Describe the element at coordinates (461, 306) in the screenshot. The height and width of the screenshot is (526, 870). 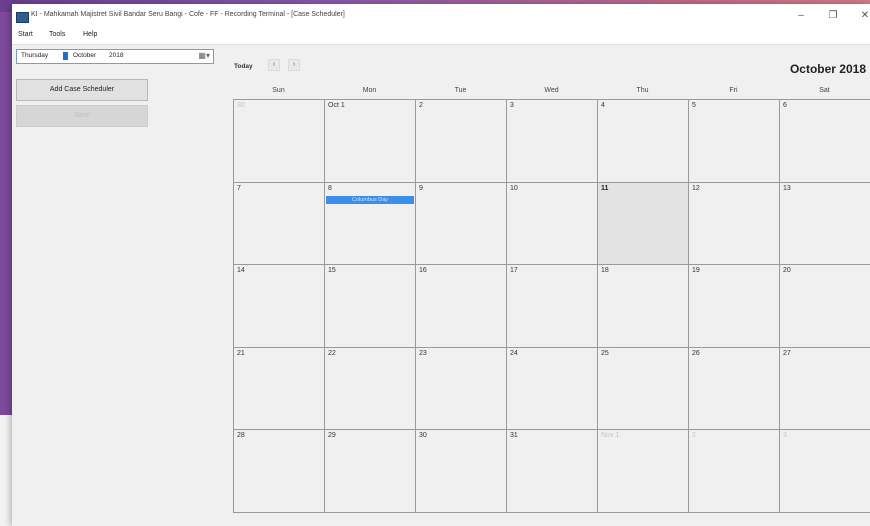
I see `day-cell: 16` at that location.